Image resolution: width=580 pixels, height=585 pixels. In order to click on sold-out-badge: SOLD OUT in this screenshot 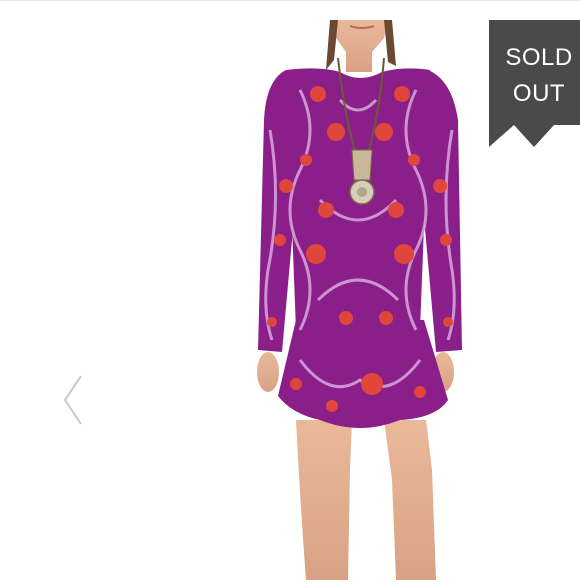, I will do `click(534, 83)`.